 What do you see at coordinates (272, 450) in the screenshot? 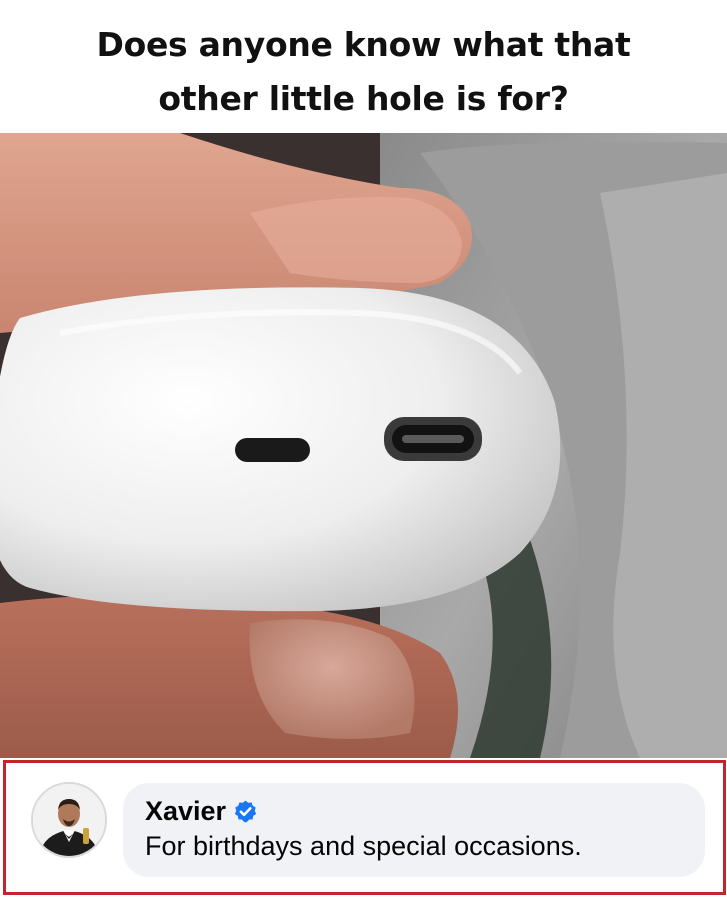
I see `small-hole` at bounding box center [272, 450].